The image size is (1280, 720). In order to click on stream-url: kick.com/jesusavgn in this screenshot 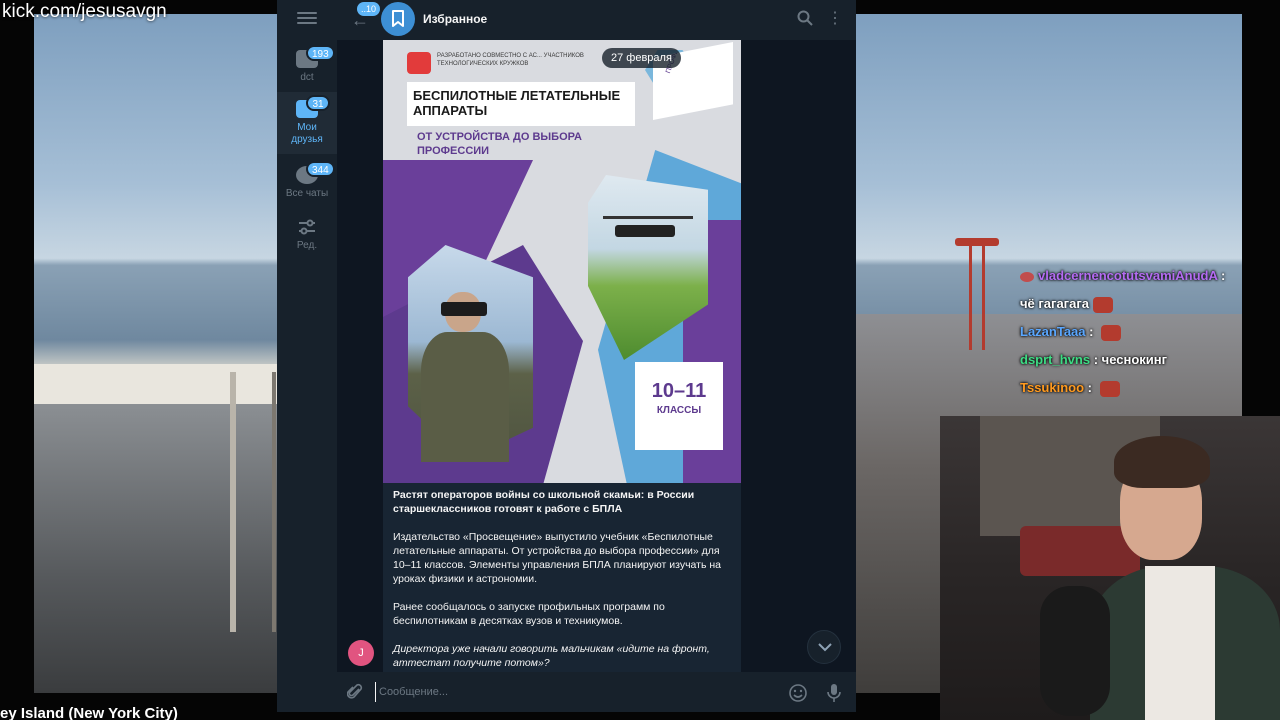, I will do `click(84, 11)`.